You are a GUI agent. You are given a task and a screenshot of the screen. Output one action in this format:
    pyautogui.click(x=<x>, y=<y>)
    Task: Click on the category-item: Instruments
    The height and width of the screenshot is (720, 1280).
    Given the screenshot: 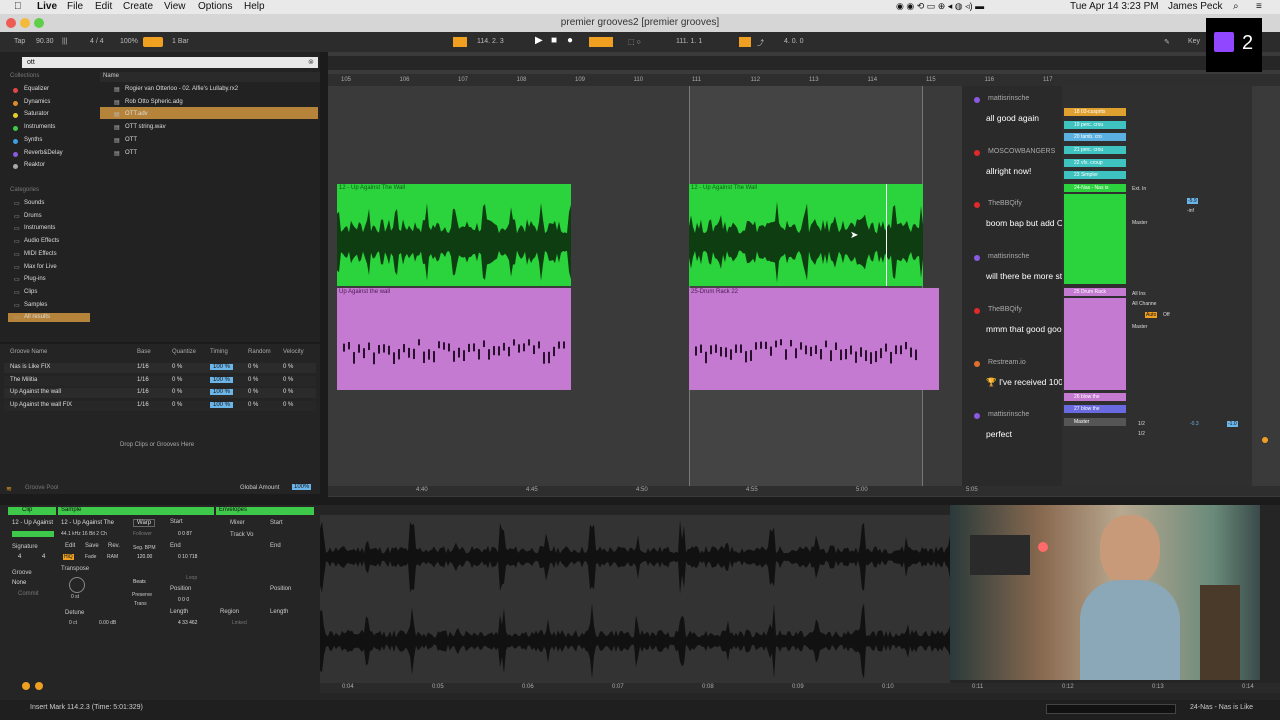 What is the action you would take?
    pyautogui.click(x=39, y=228)
    